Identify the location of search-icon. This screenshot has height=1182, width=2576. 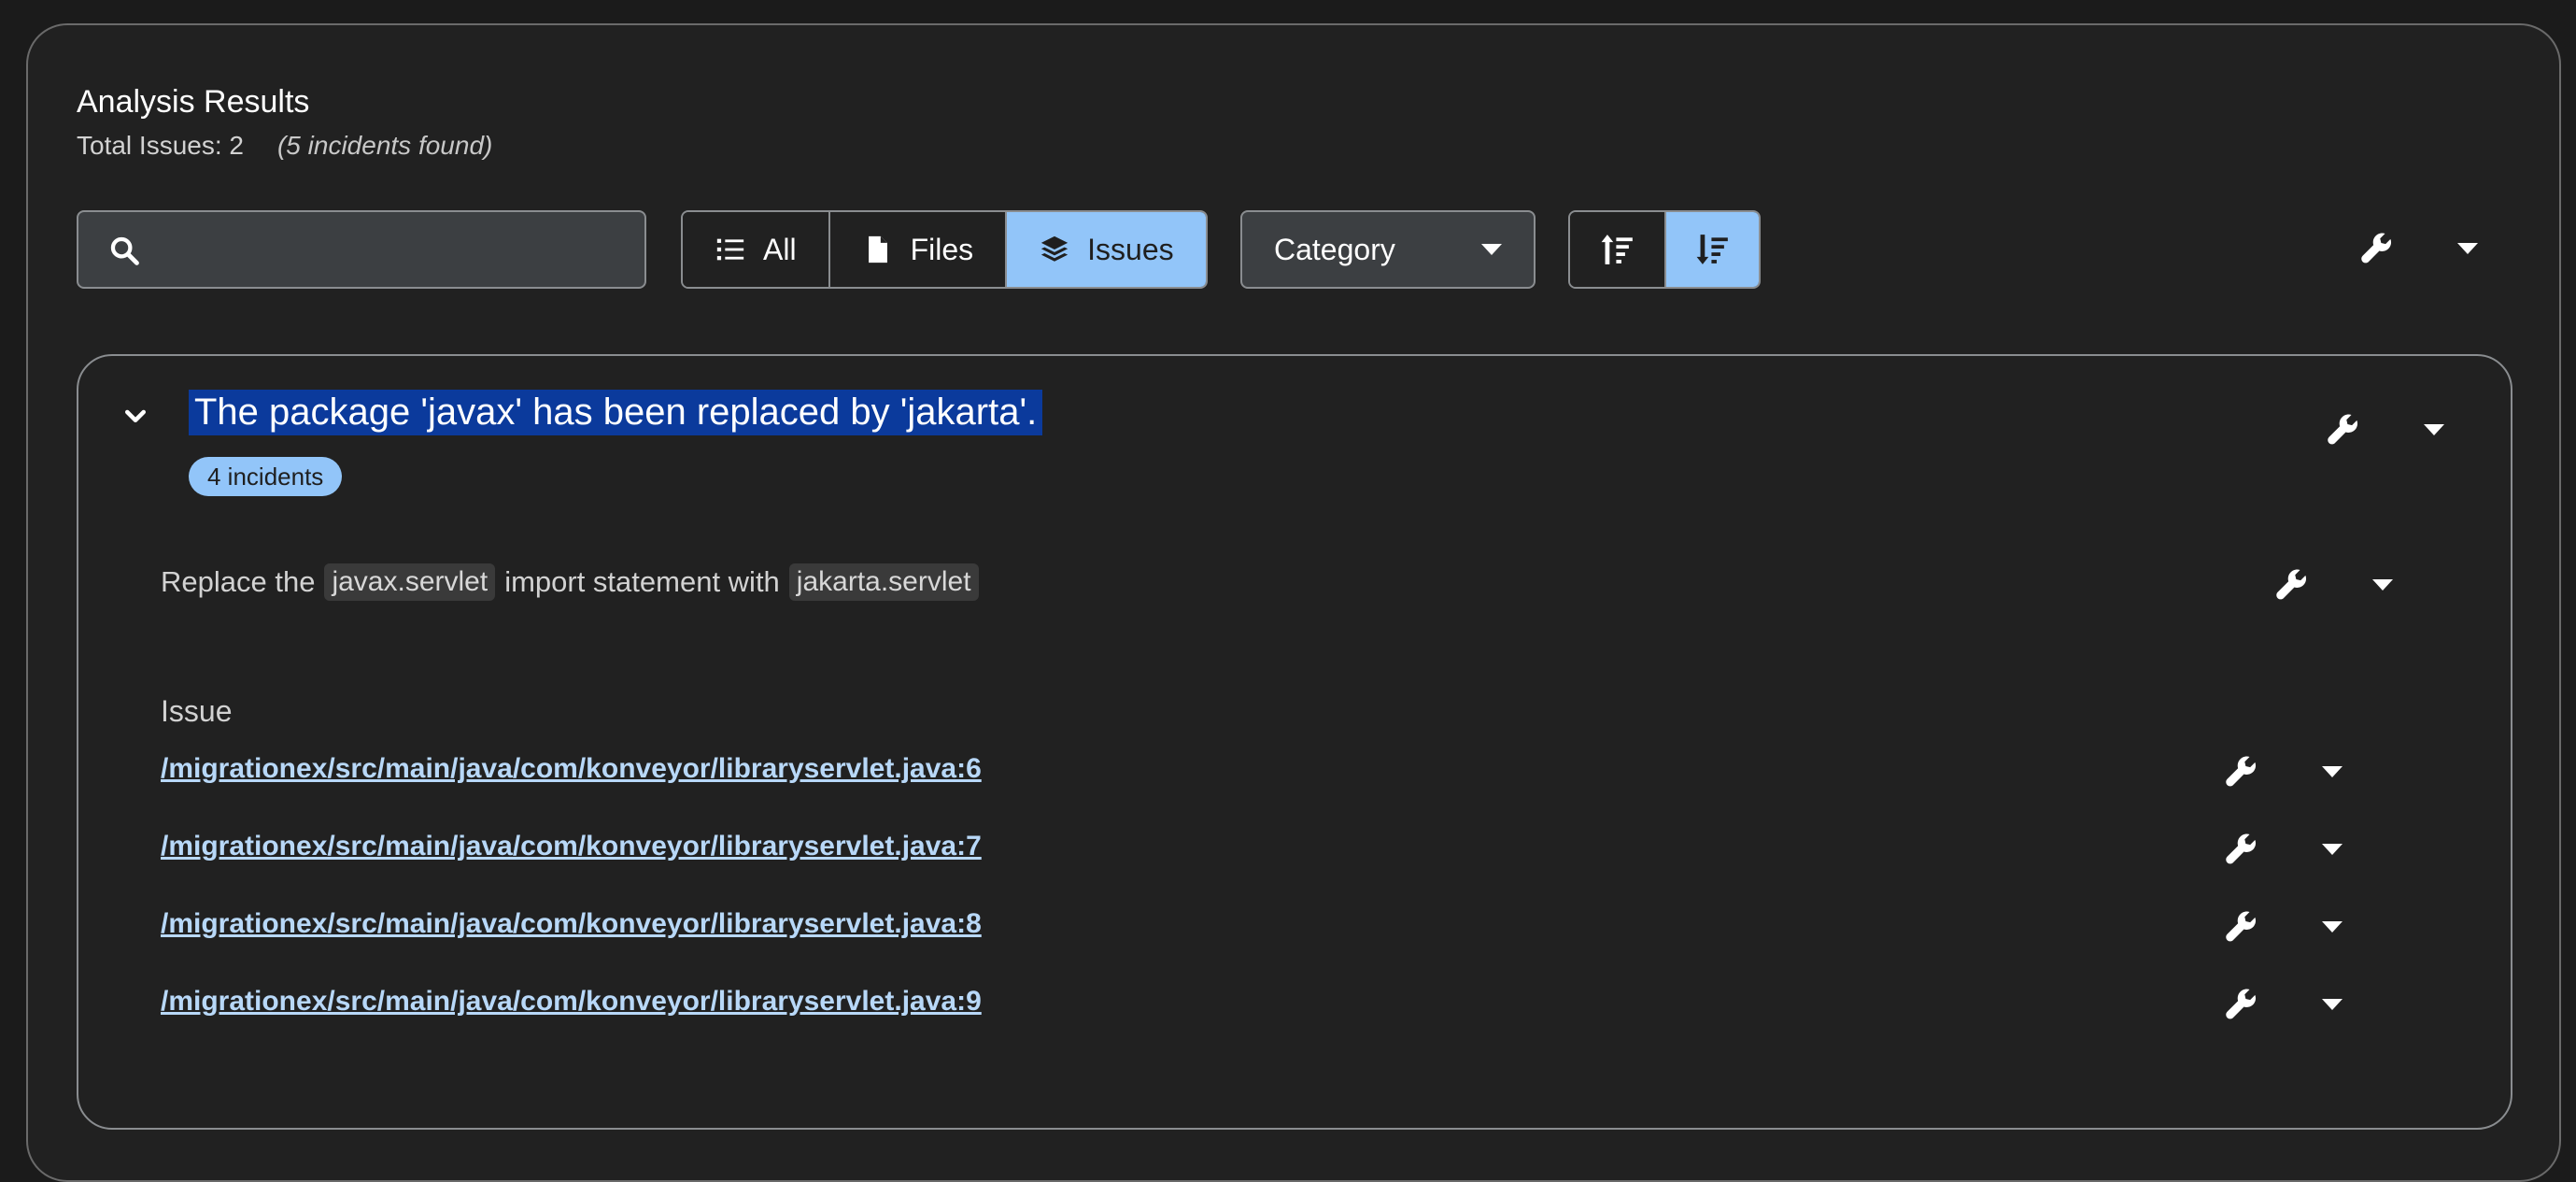
(124, 250).